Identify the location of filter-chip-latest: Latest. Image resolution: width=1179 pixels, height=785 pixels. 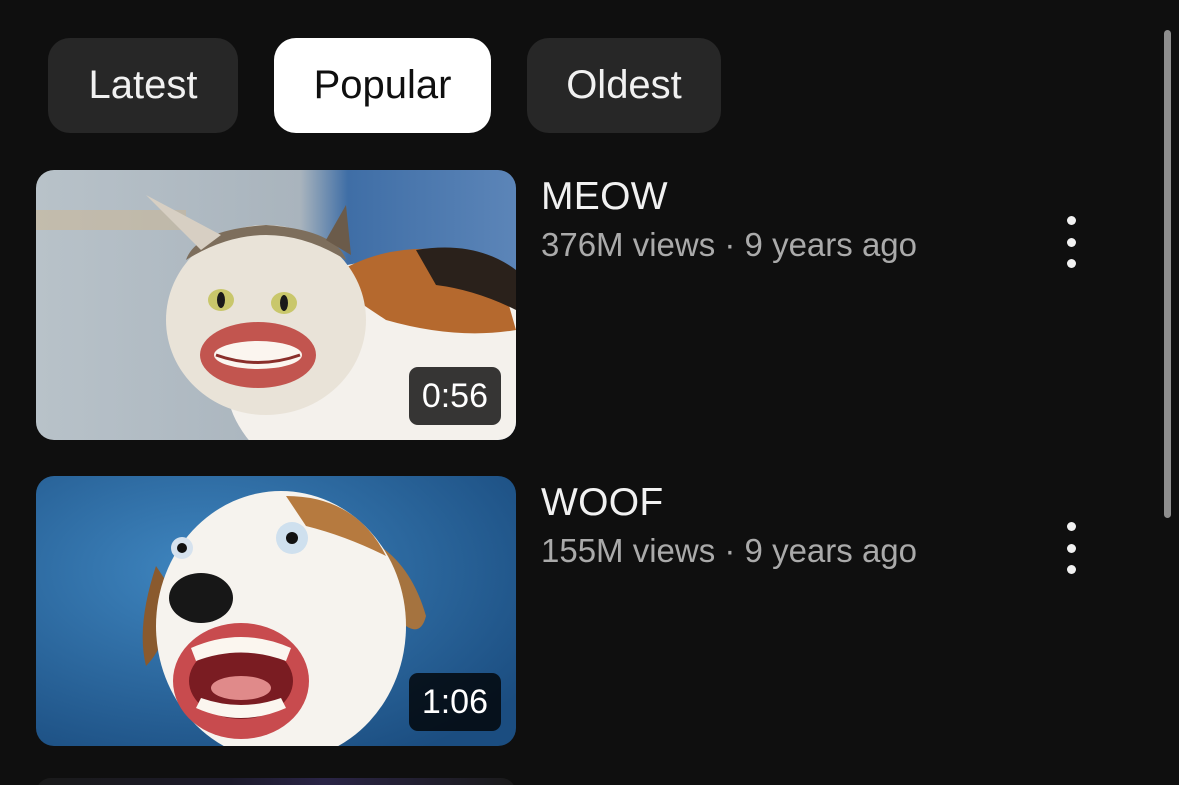
(143, 85).